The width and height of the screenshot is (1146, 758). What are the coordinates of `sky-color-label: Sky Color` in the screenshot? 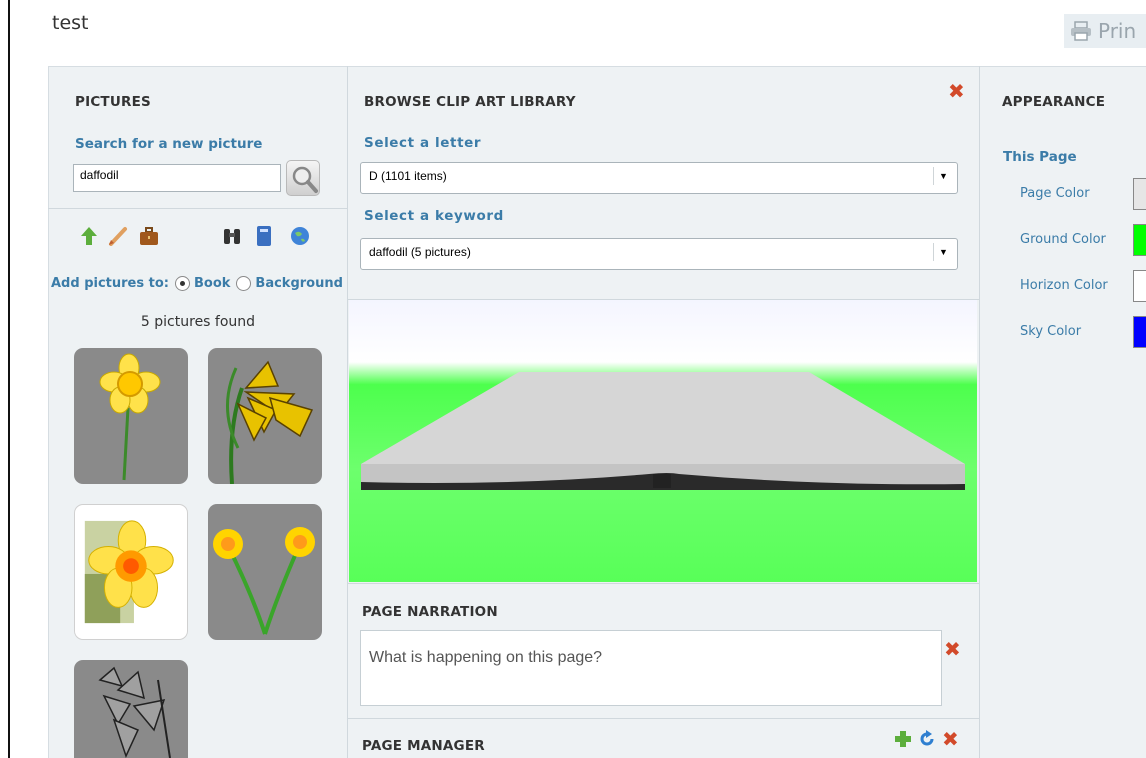 It's located at (1051, 331).